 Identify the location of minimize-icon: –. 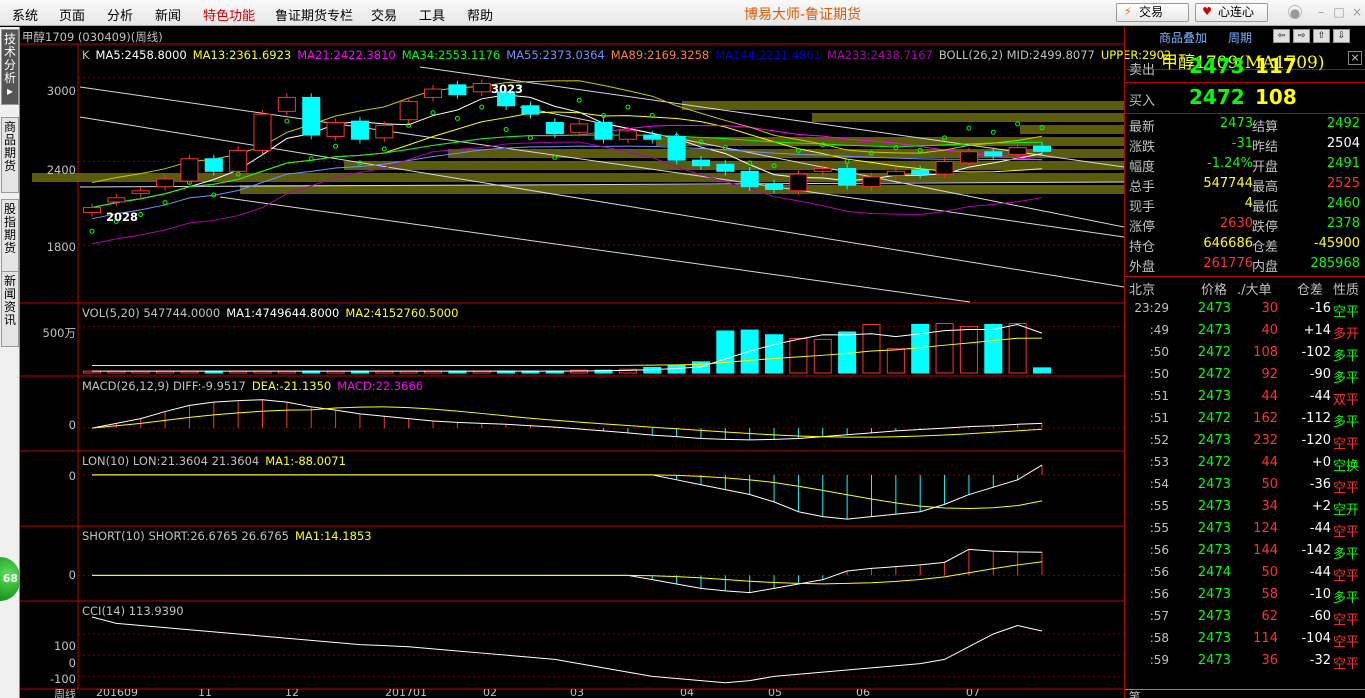
(1321, 12).